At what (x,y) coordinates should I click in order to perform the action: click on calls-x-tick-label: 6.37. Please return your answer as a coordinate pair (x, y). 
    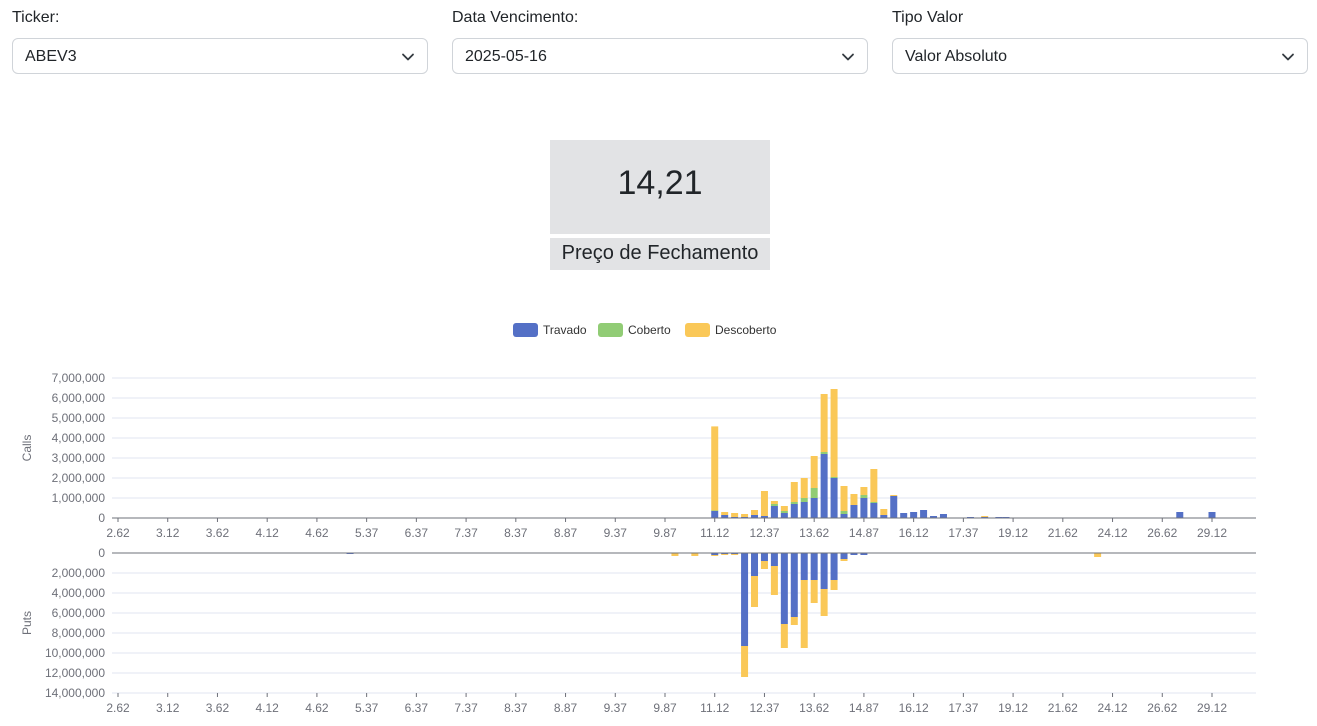
    Looking at the image, I should click on (417, 533).